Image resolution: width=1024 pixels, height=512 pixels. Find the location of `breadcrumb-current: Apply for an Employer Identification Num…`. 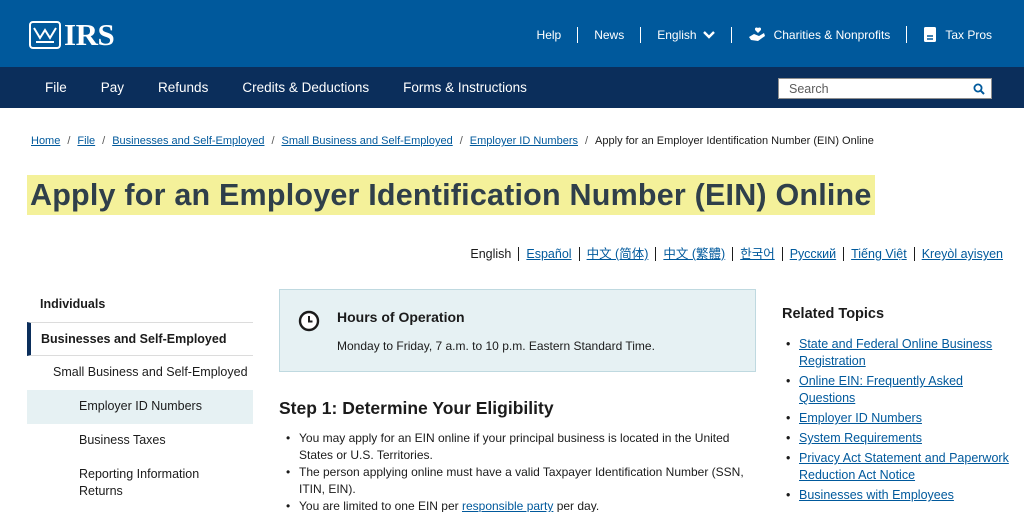

breadcrumb-current: Apply for an Employer Identification Num… is located at coordinates (734, 141).